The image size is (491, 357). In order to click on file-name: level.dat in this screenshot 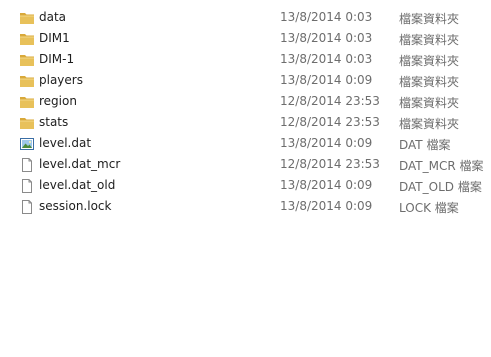, I will do `click(65, 143)`.